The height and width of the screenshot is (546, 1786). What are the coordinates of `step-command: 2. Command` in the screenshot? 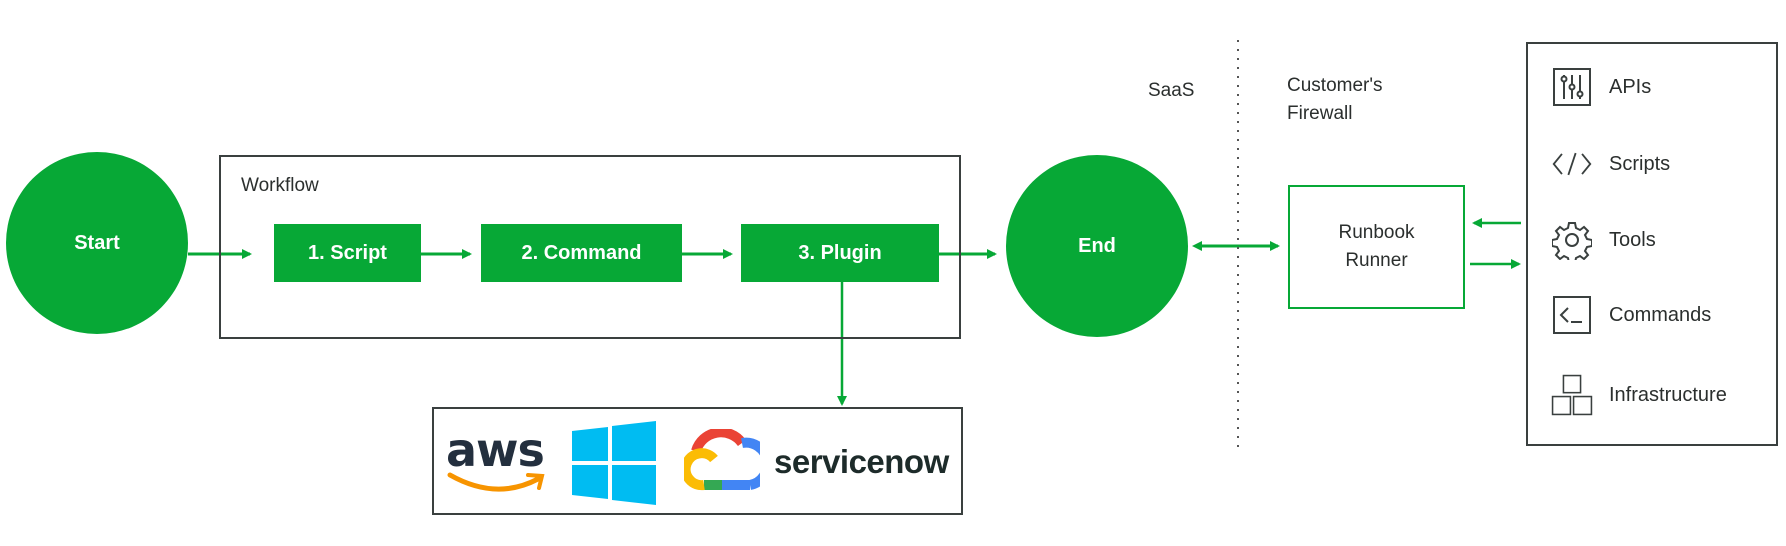 It's located at (581, 253).